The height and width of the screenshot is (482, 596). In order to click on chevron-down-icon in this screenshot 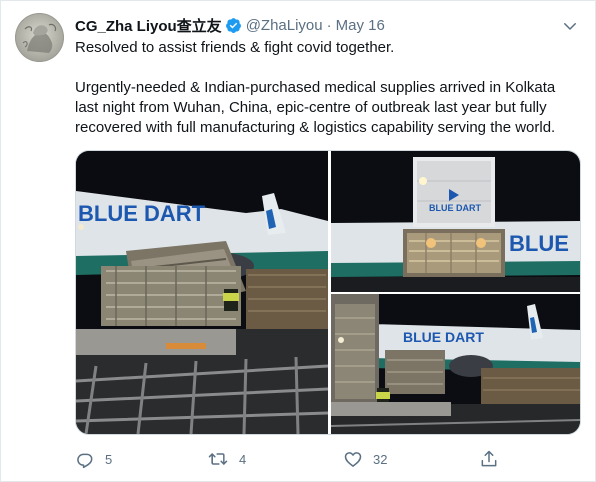, I will do `click(570, 26)`.